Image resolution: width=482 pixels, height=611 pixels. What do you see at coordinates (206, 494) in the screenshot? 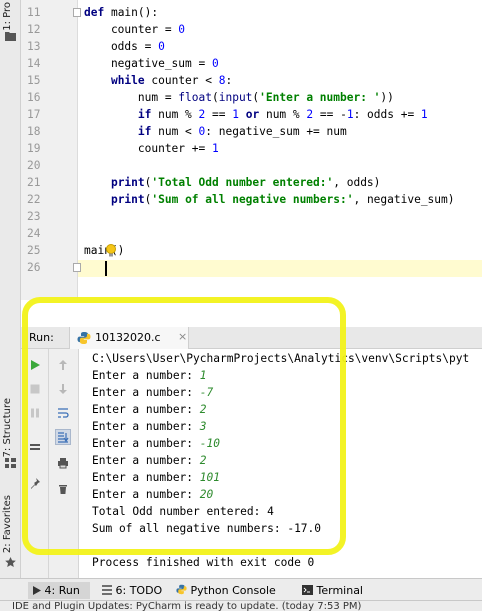
I see `console-user-input: 20` at bounding box center [206, 494].